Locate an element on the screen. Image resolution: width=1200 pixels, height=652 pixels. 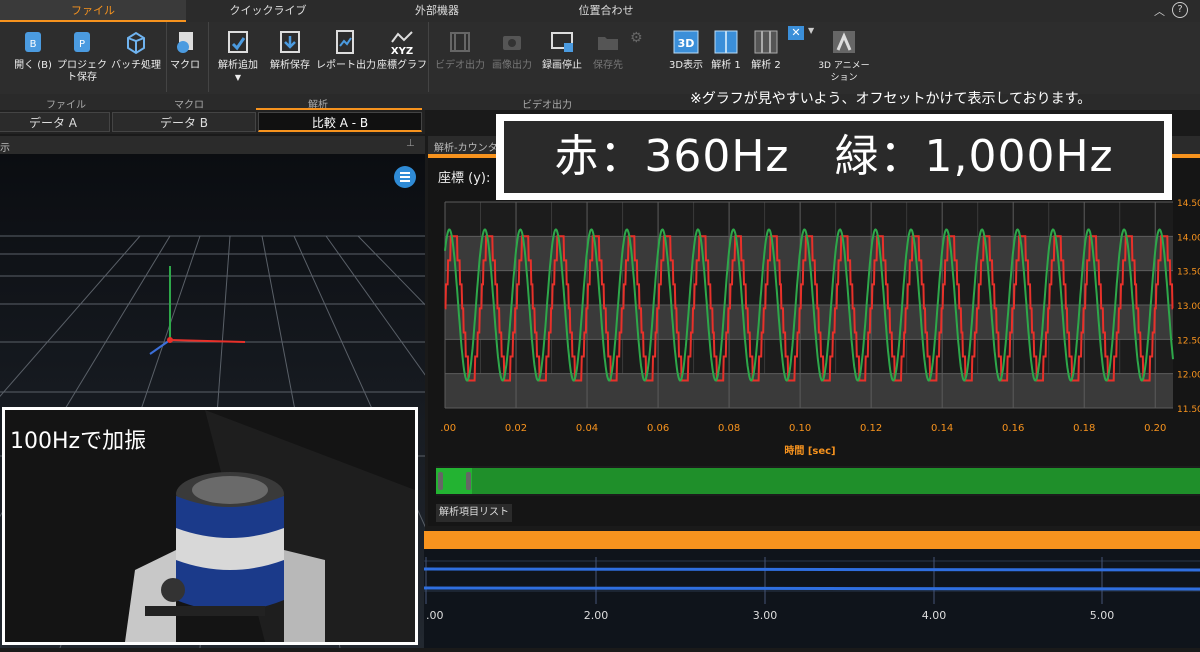
layout-1-icon is located at coordinates (726, 42).